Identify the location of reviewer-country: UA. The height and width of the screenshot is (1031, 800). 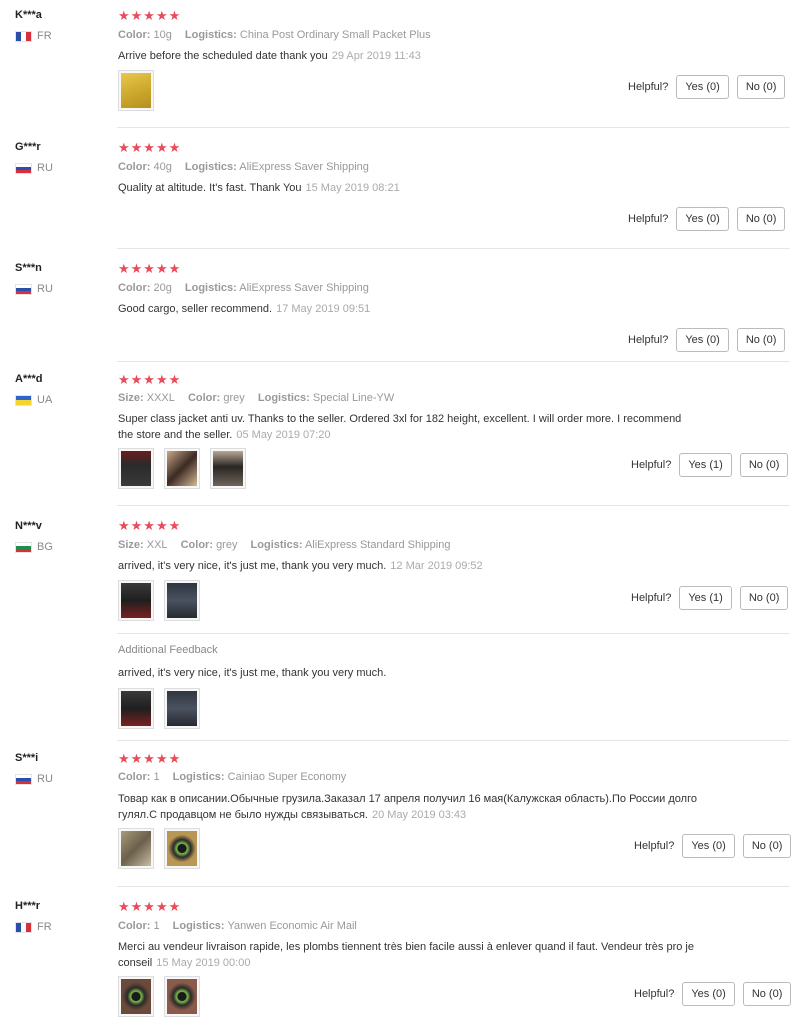
(33, 400).